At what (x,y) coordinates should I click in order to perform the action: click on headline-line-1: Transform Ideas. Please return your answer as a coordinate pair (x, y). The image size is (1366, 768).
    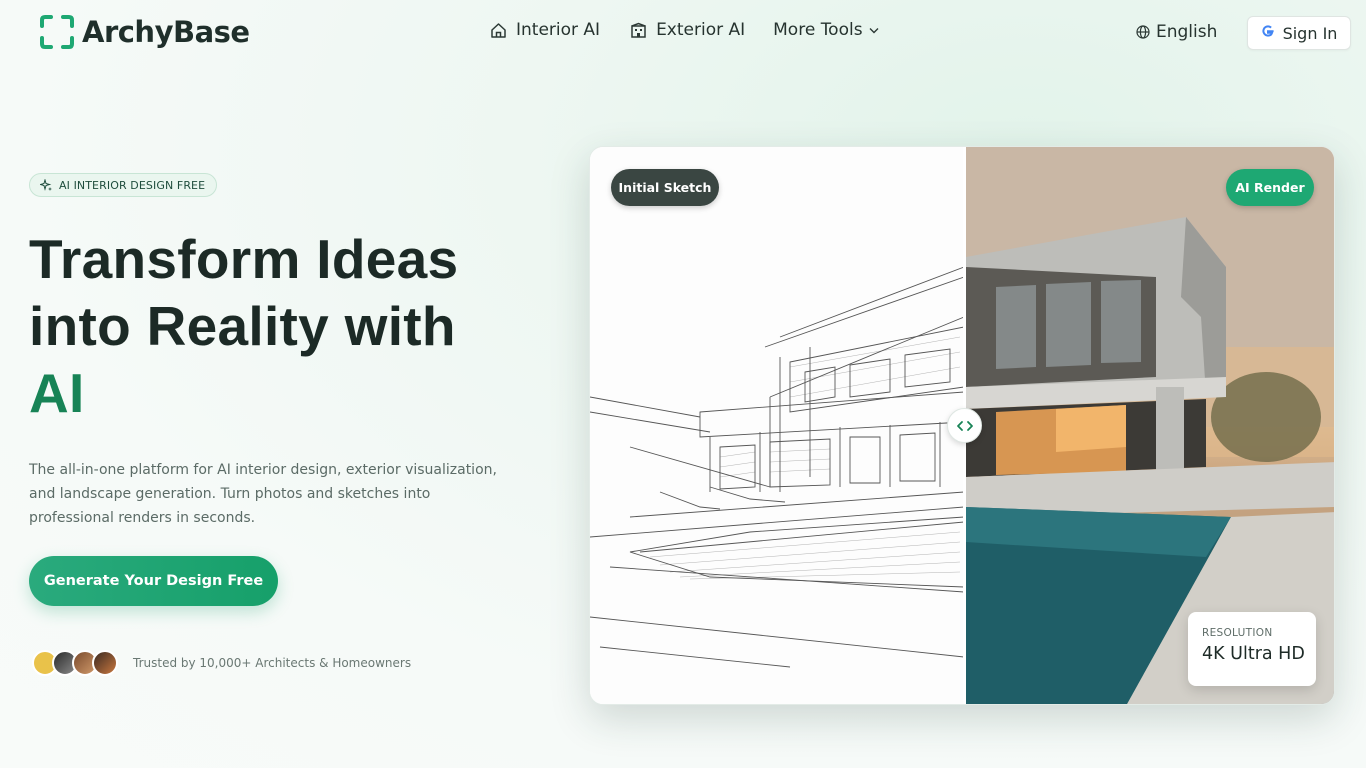
    Looking at the image, I should click on (244, 259).